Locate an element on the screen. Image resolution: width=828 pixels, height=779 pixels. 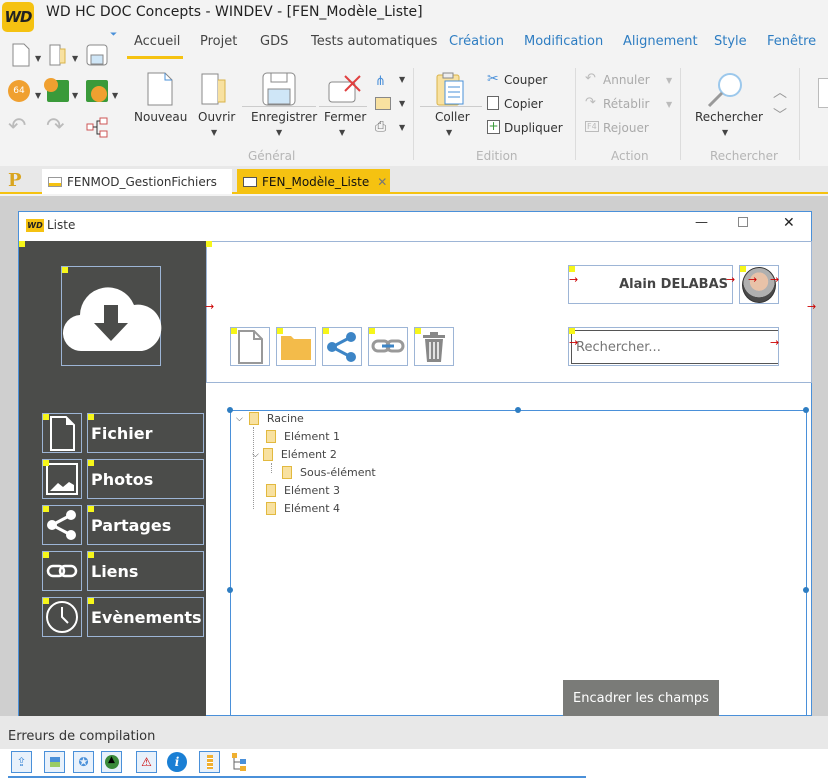
doc-tab-fenmod-gestionfichiers: FENMOD_GestionFichiers is located at coordinates (137, 181).